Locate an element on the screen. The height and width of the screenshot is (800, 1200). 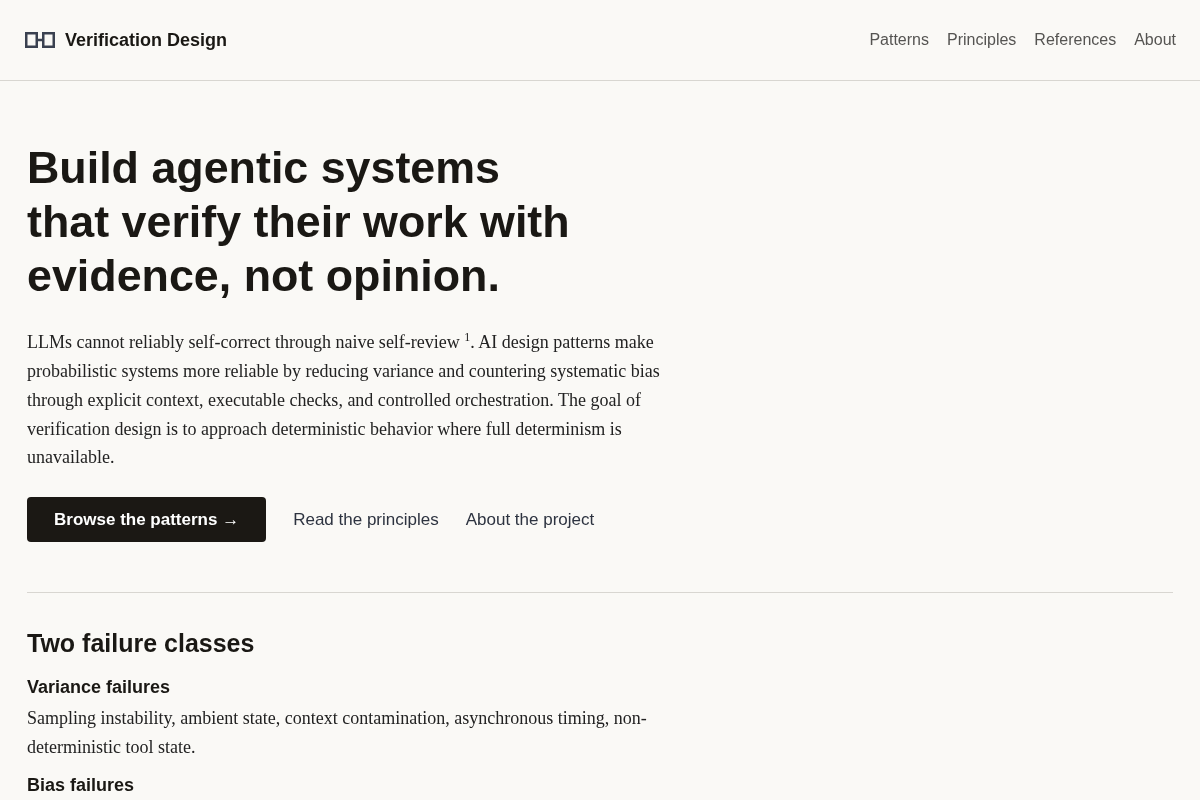
hero-heading: Build agentic systems that verify their work with evidence, not opinion. is located at coordinates (299, 221).